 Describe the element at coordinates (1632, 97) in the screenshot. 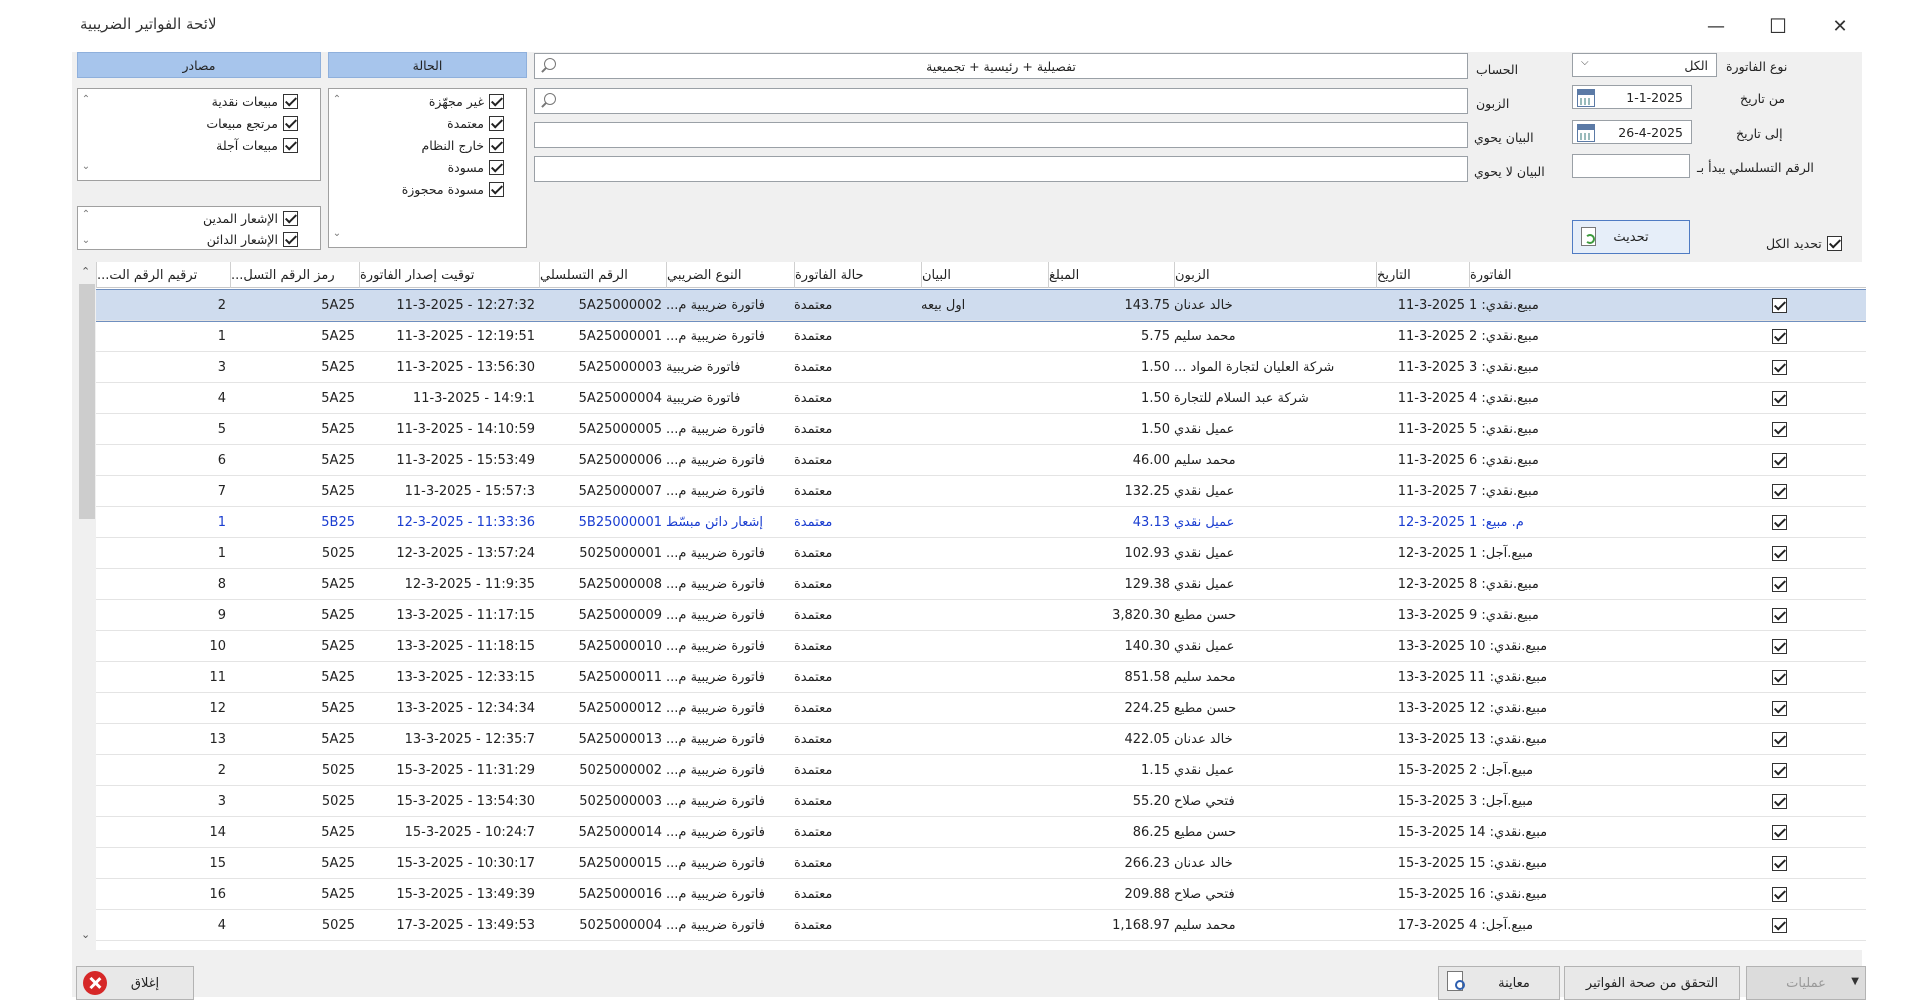

I see `from-date-field: 1-1-2025` at that location.